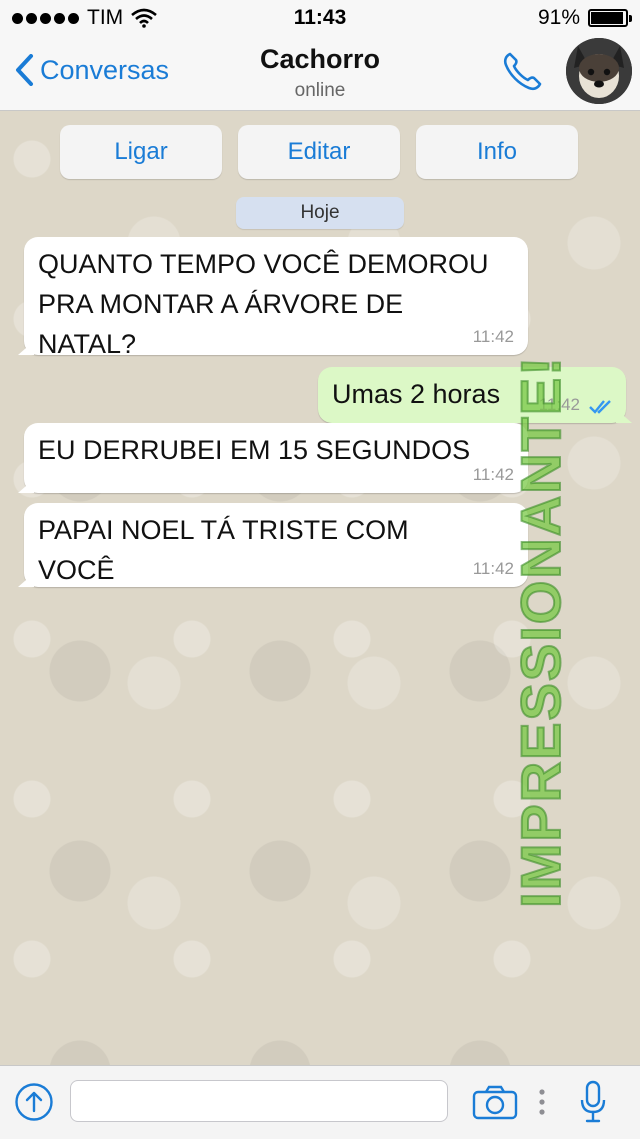 The width and height of the screenshot is (640, 1139). I want to click on incoming-message: PAPAI NOEL TÁ TRISTE COM VOCÊ 11:42, so click(273, 545).